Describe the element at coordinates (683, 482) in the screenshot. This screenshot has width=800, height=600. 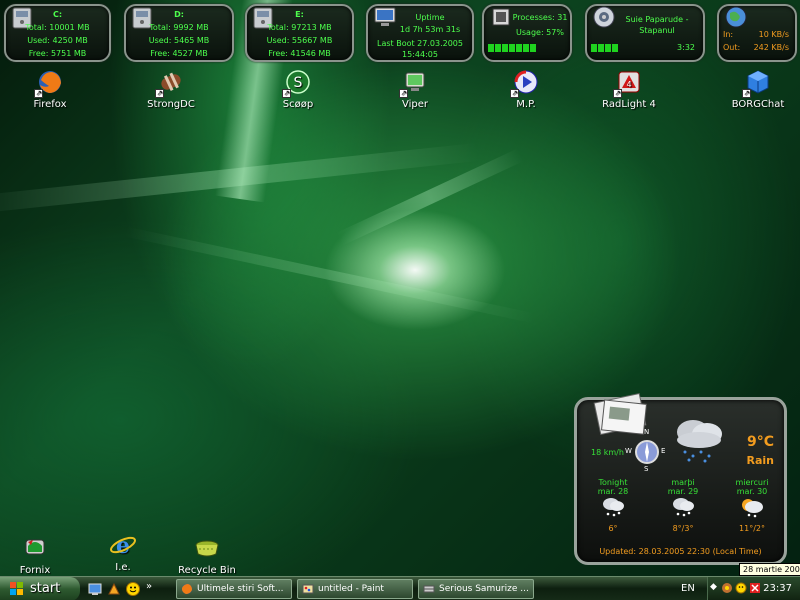
I see `forecast-day-name: marþi` at that location.